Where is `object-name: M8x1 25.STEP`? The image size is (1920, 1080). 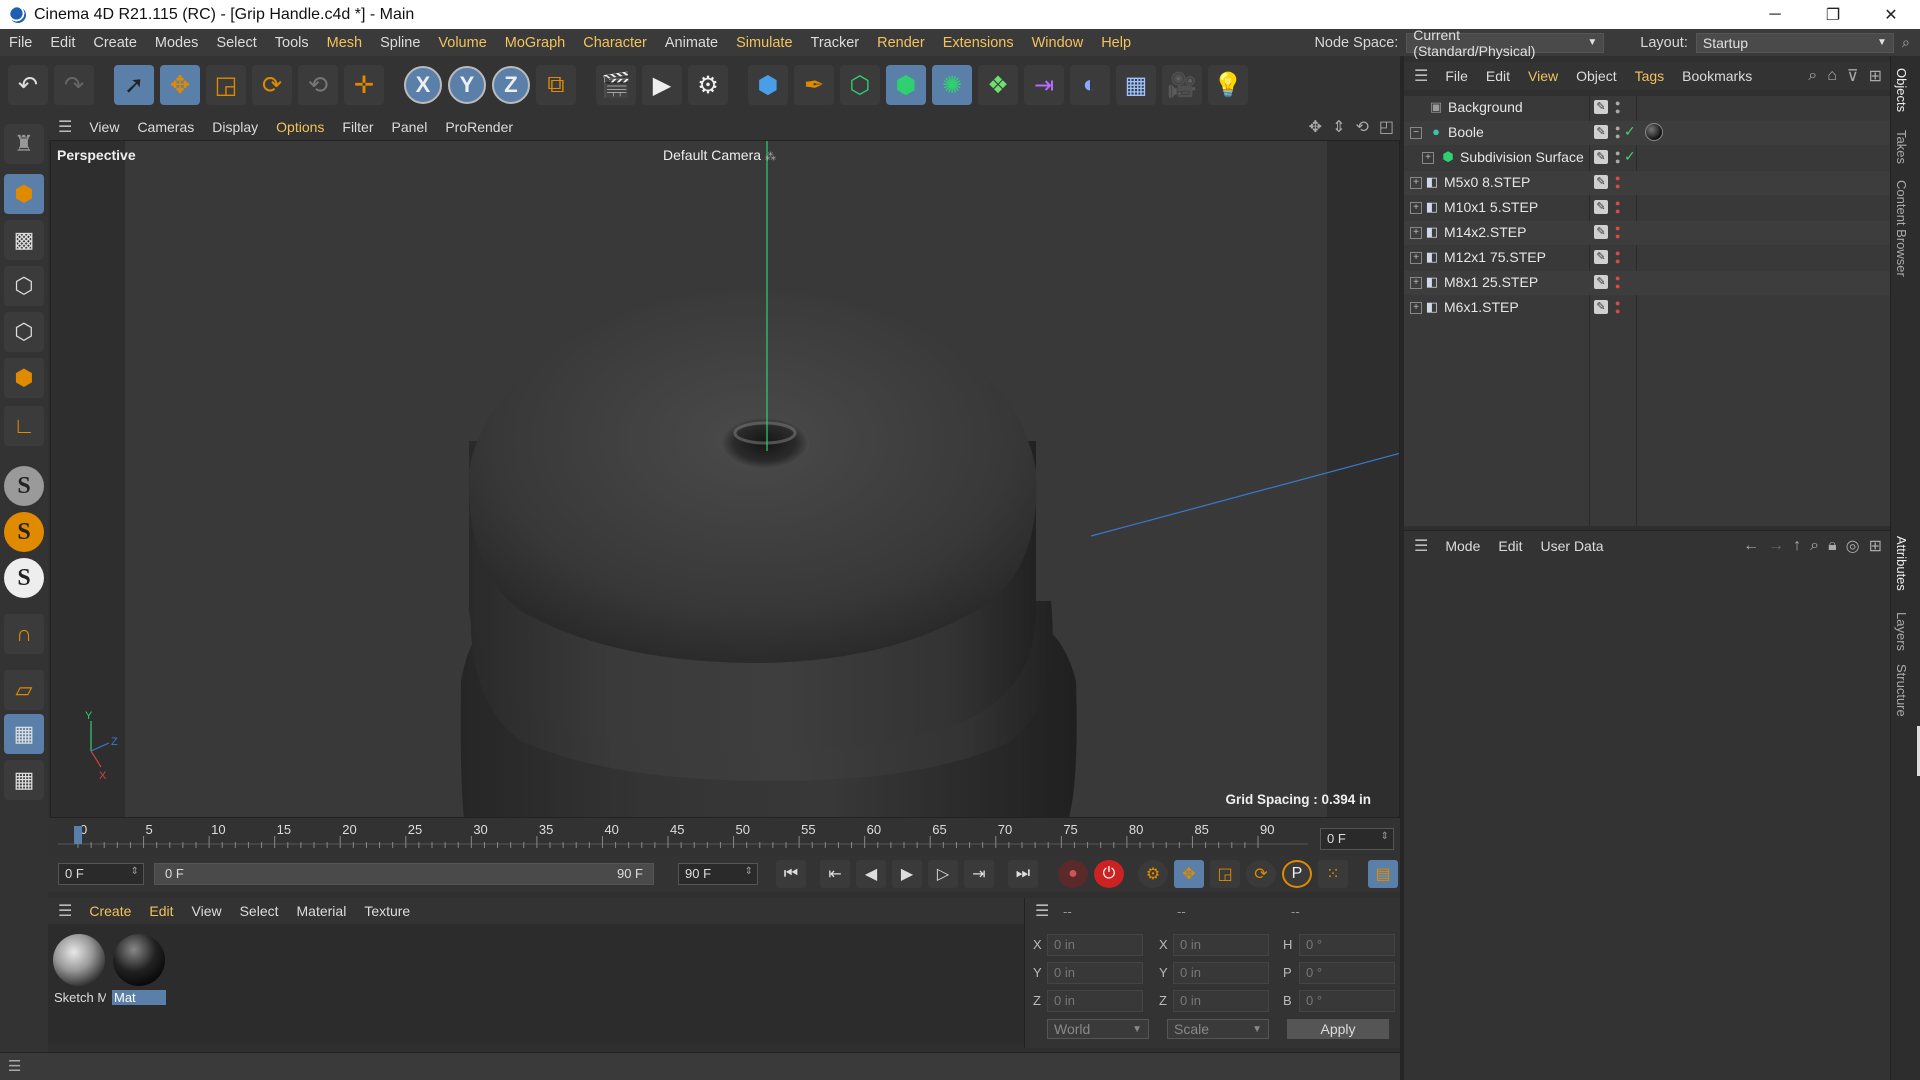
object-name: M8x1 25.STEP is located at coordinates (1491, 282).